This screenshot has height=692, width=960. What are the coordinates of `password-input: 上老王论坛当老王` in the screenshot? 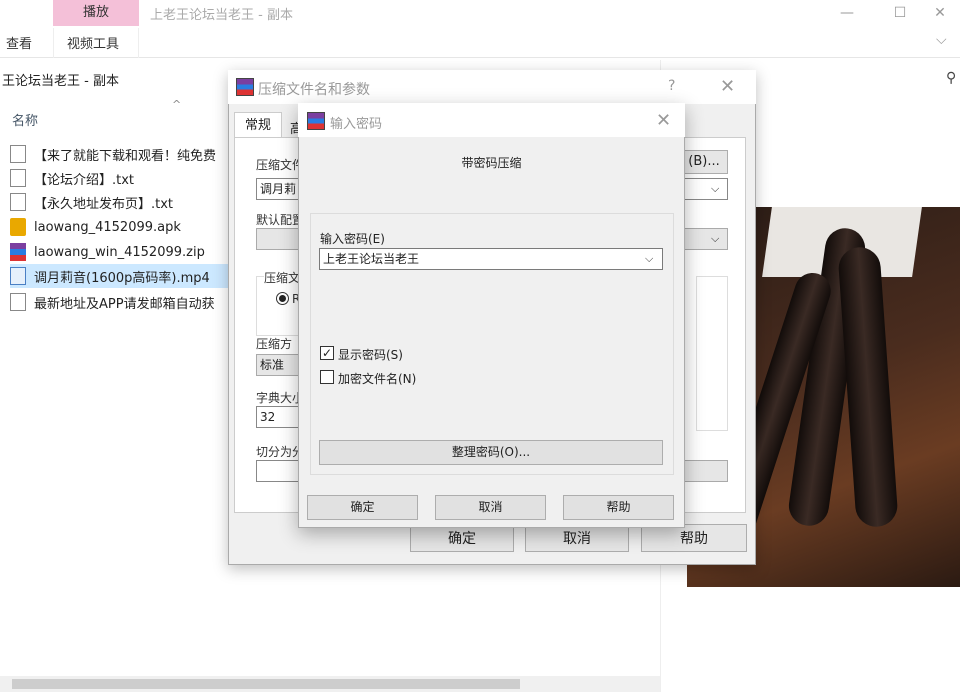 It's located at (491, 259).